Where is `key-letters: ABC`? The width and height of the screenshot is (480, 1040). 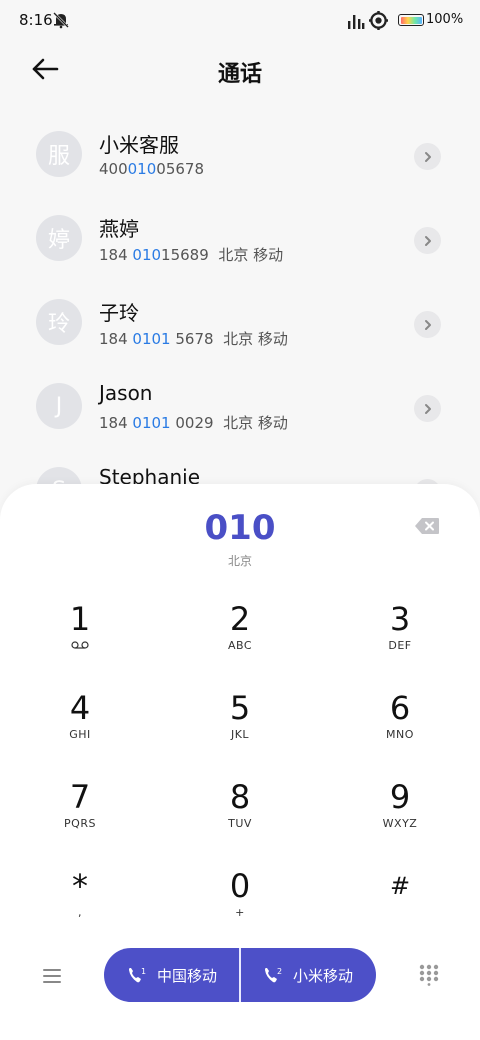
key-letters: ABC is located at coordinates (240, 645).